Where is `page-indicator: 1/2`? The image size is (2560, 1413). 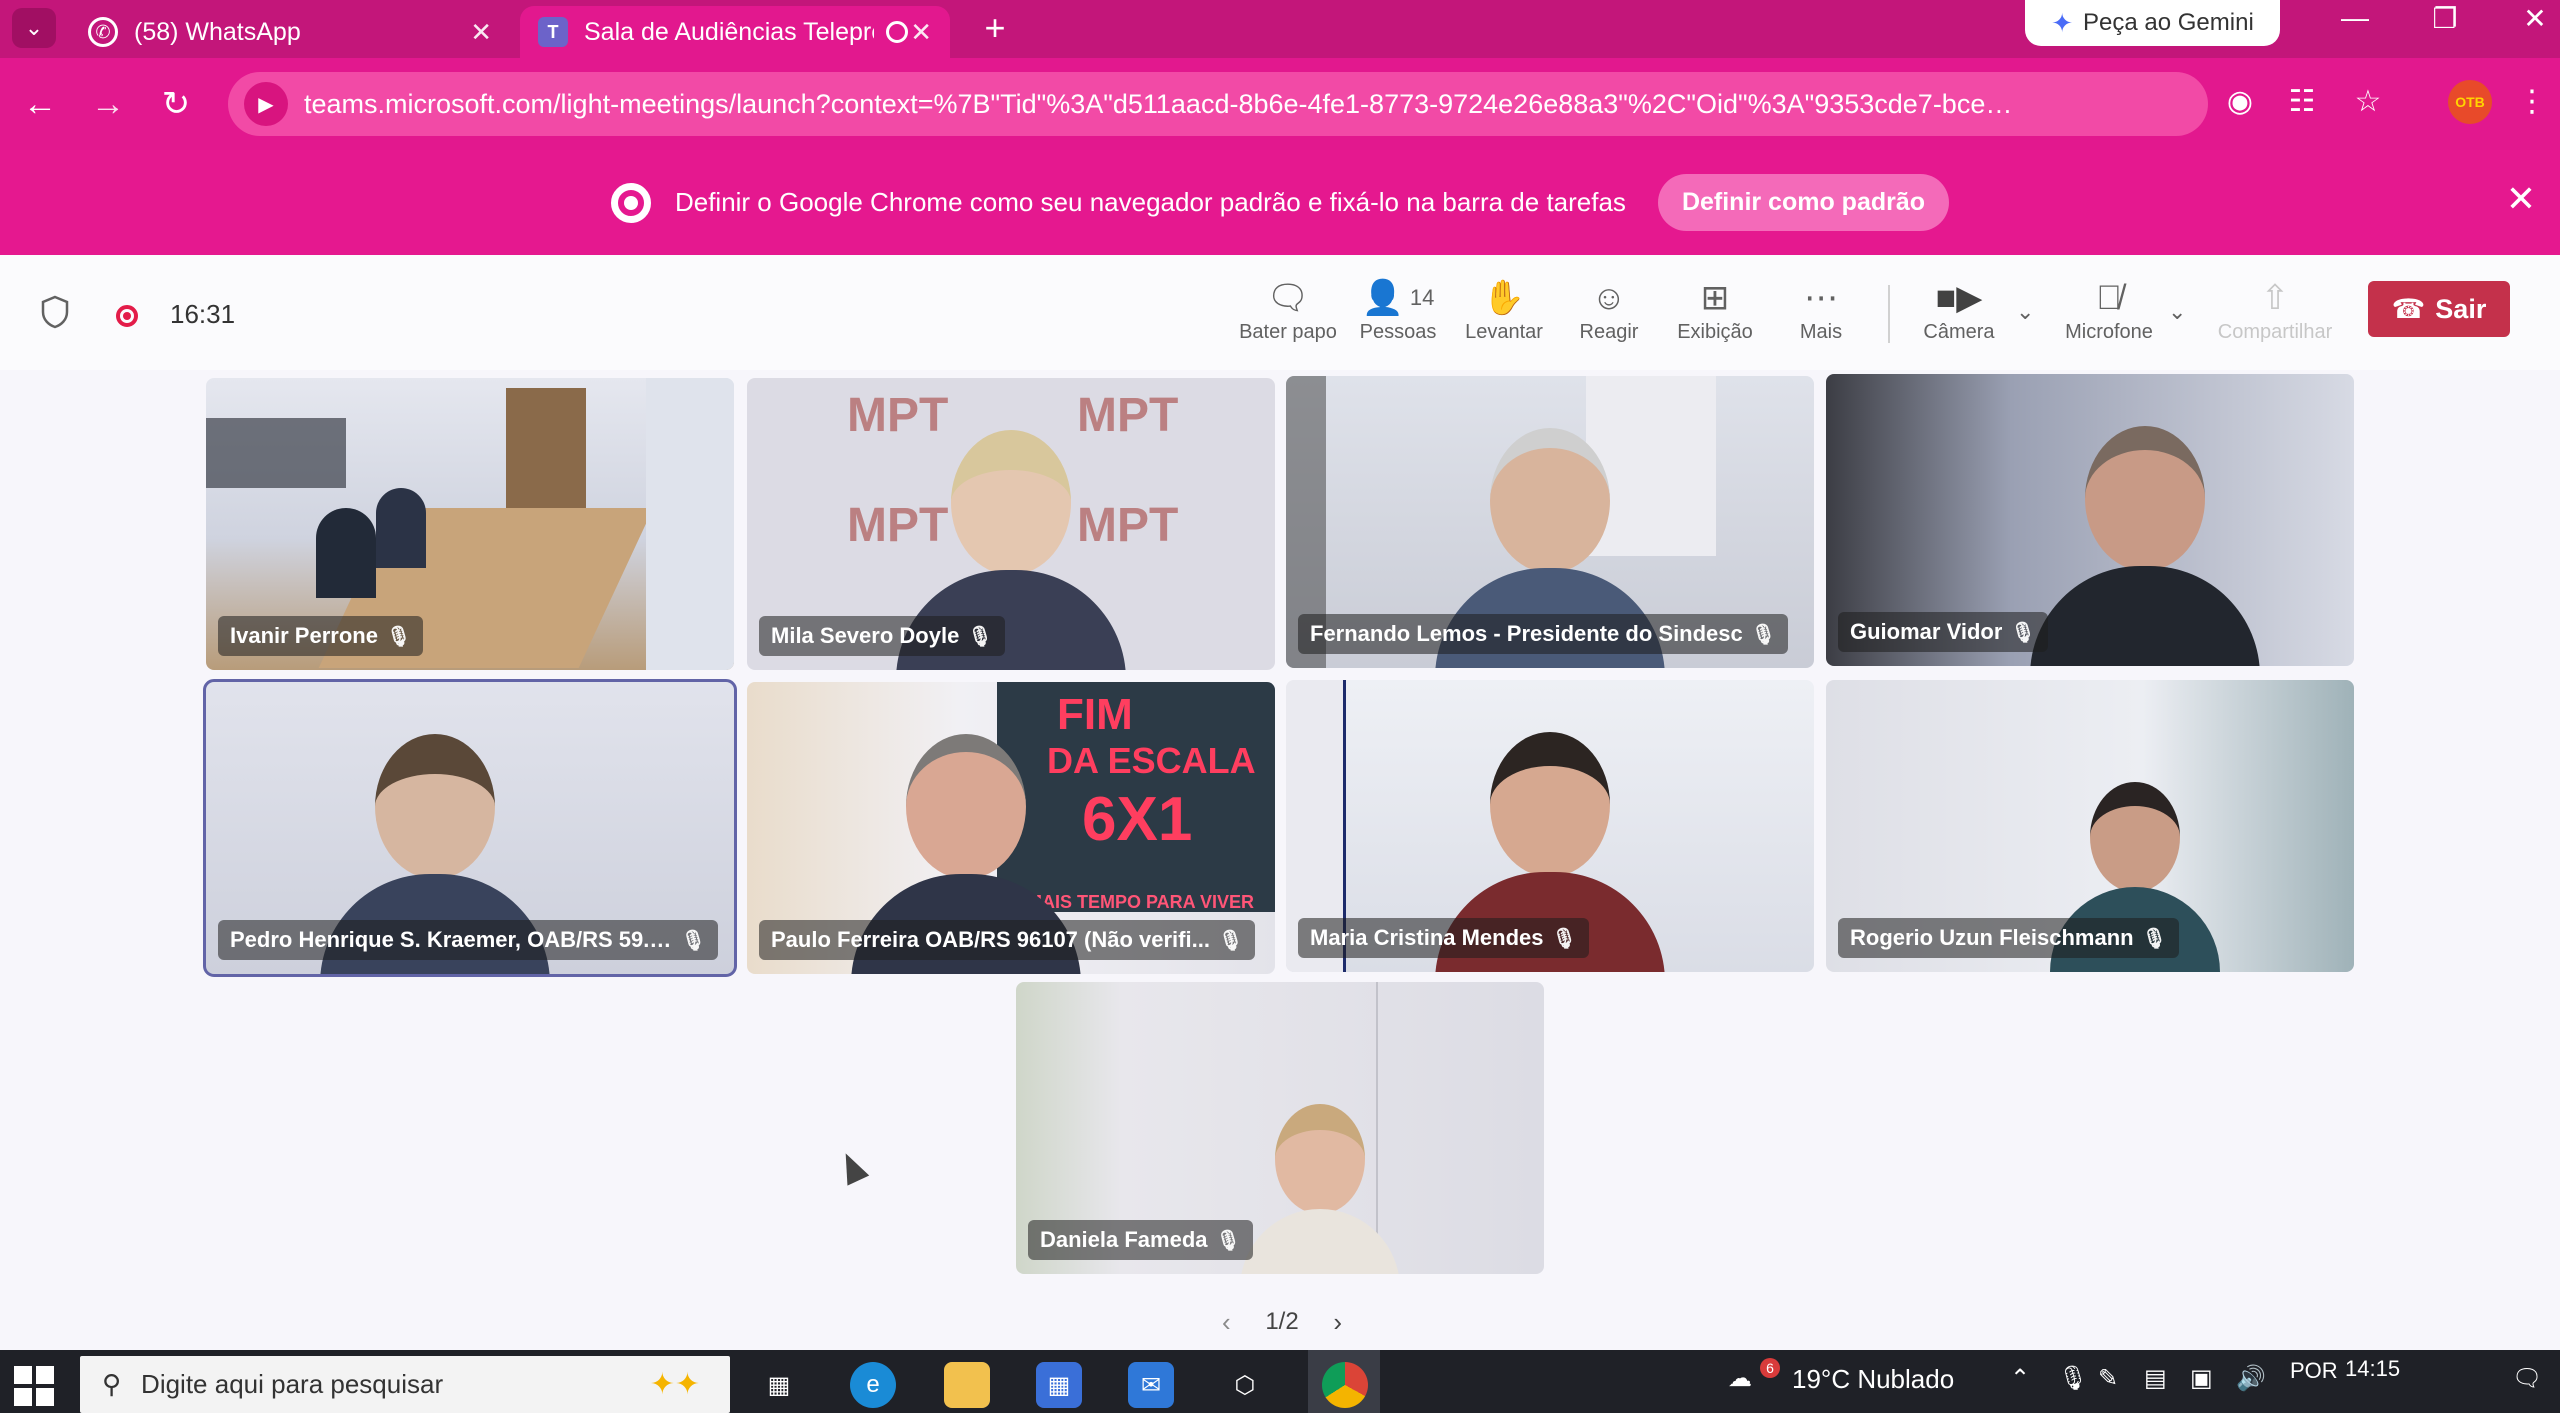
page-indicator: 1/2 is located at coordinates (1282, 1321).